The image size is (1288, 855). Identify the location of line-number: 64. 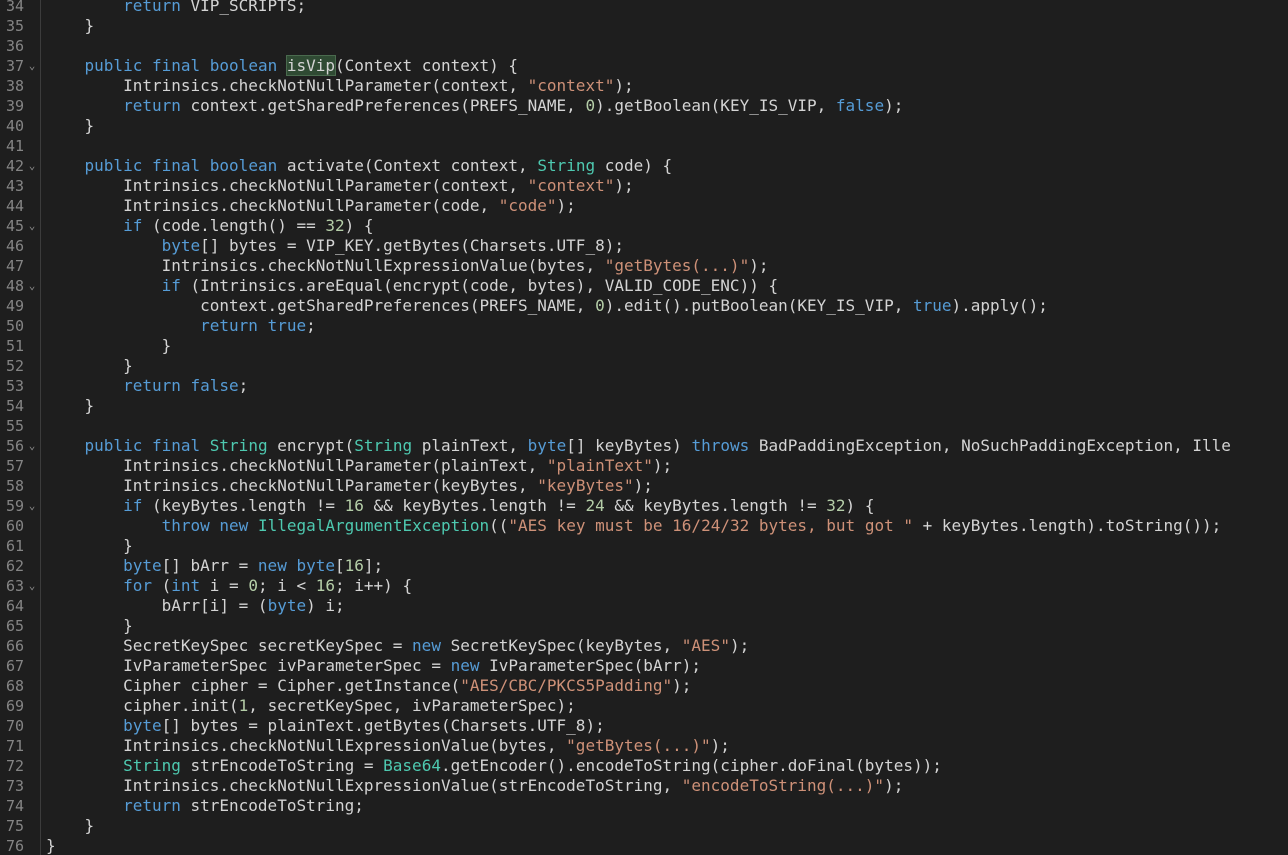
(14, 606).